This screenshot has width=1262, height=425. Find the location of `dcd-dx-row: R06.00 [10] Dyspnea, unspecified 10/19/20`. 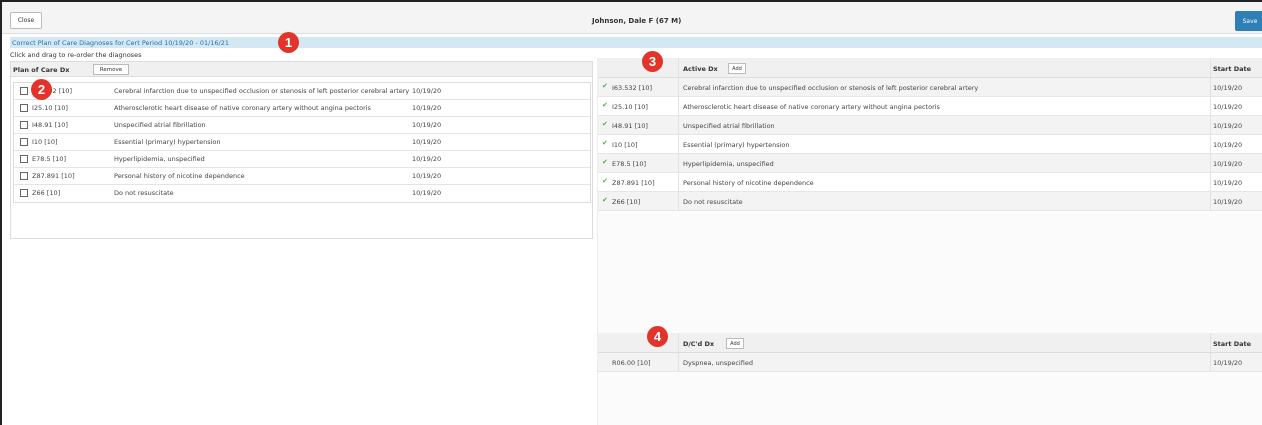

dcd-dx-row: R06.00 [10] Dyspnea, unspecified 10/19/20 is located at coordinates (930, 362).